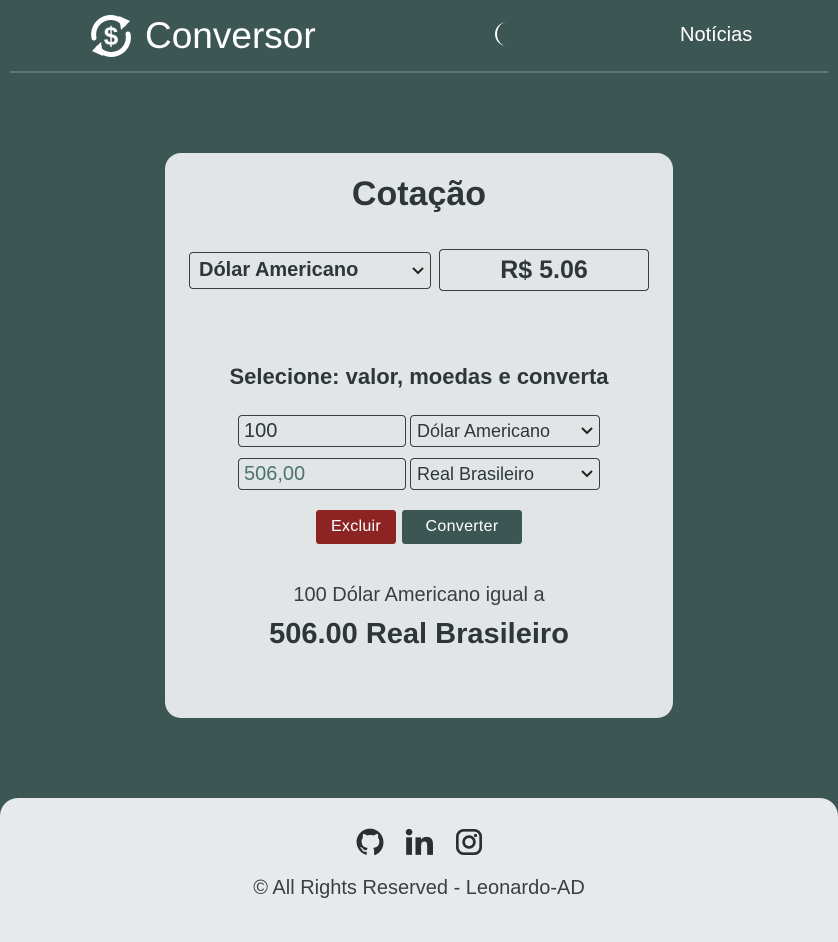 This screenshot has width=838, height=942. What do you see at coordinates (501, 34) in the screenshot?
I see `moon-icon` at bounding box center [501, 34].